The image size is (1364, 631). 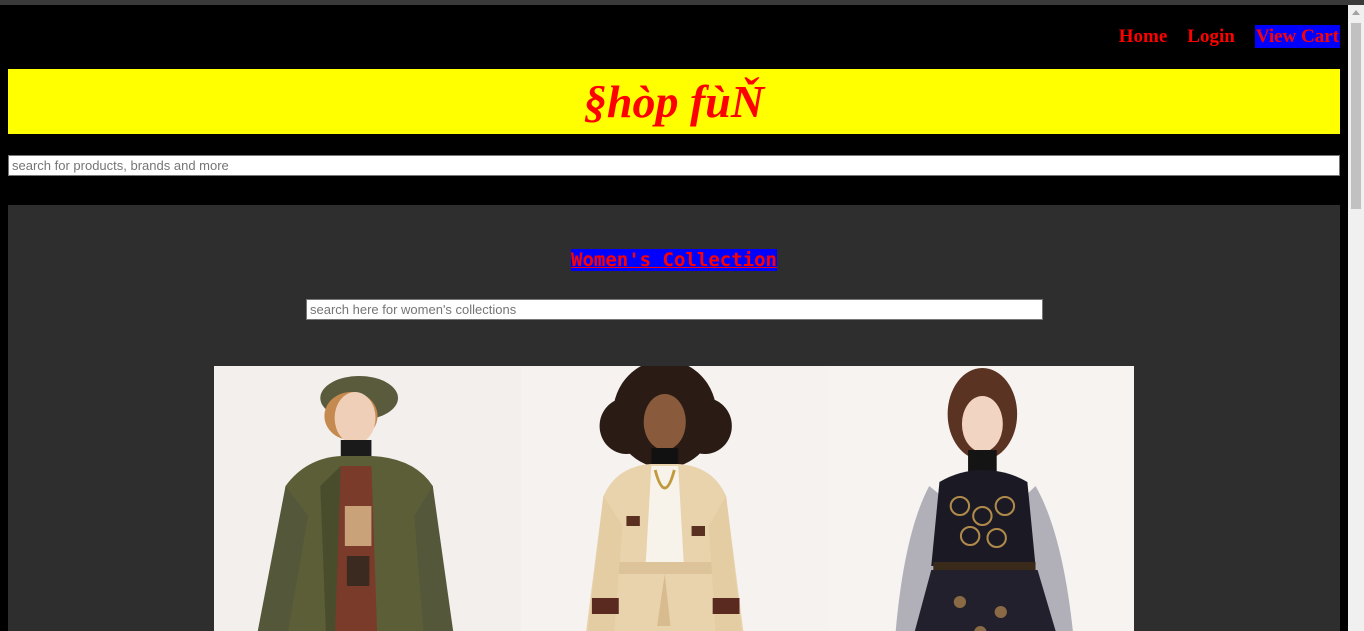 What do you see at coordinates (674, 309) in the screenshot?
I see `collection-search-input` at bounding box center [674, 309].